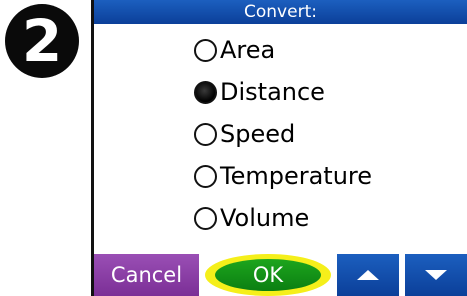 The image size is (467, 296). What do you see at coordinates (296, 176) in the screenshot?
I see `option-label: Temperature` at bounding box center [296, 176].